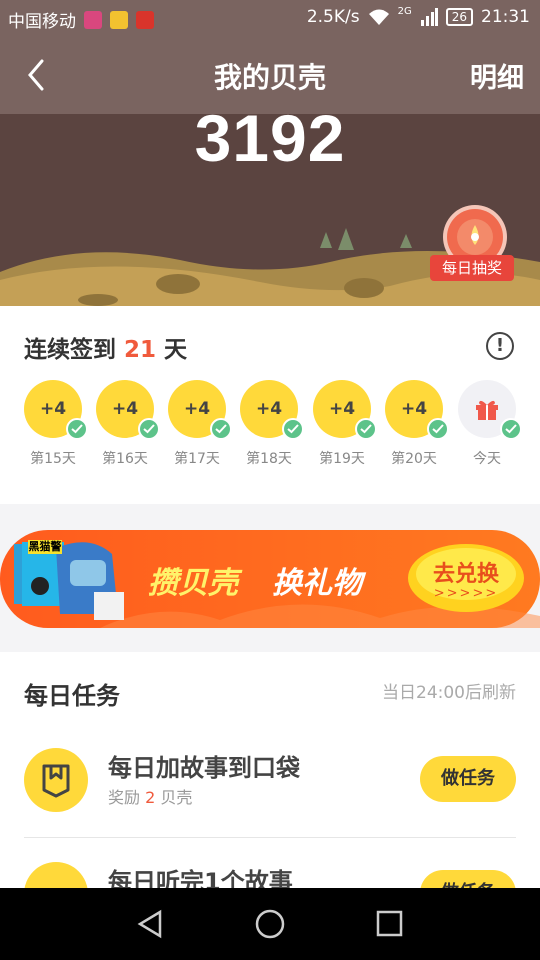 This screenshot has width=540, height=960. What do you see at coordinates (140, 350) in the screenshot?
I see `streak-days: 21` at bounding box center [140, 350].